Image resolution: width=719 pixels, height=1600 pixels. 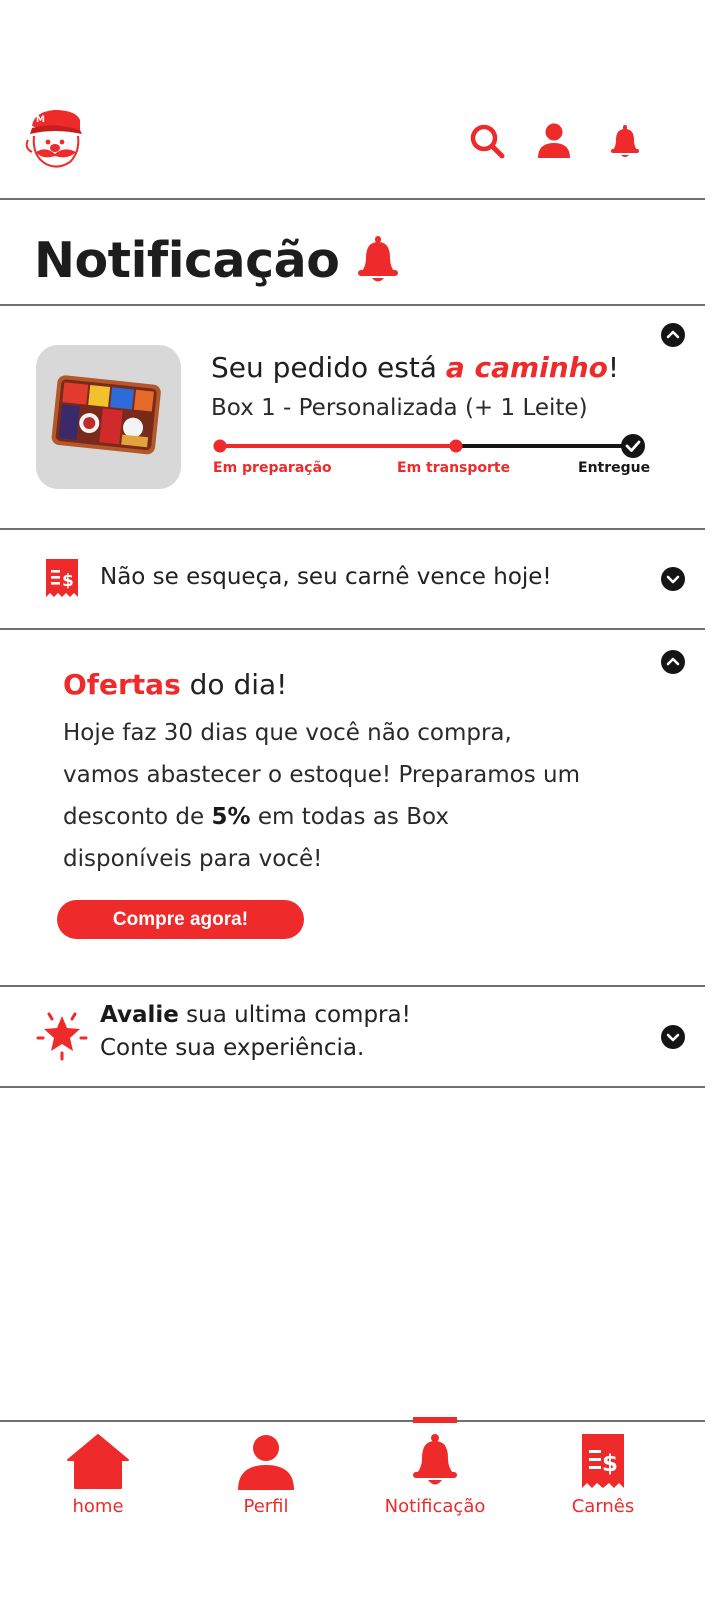 I want to click on page-title-row: Notificação, so click(x=217, y=260).